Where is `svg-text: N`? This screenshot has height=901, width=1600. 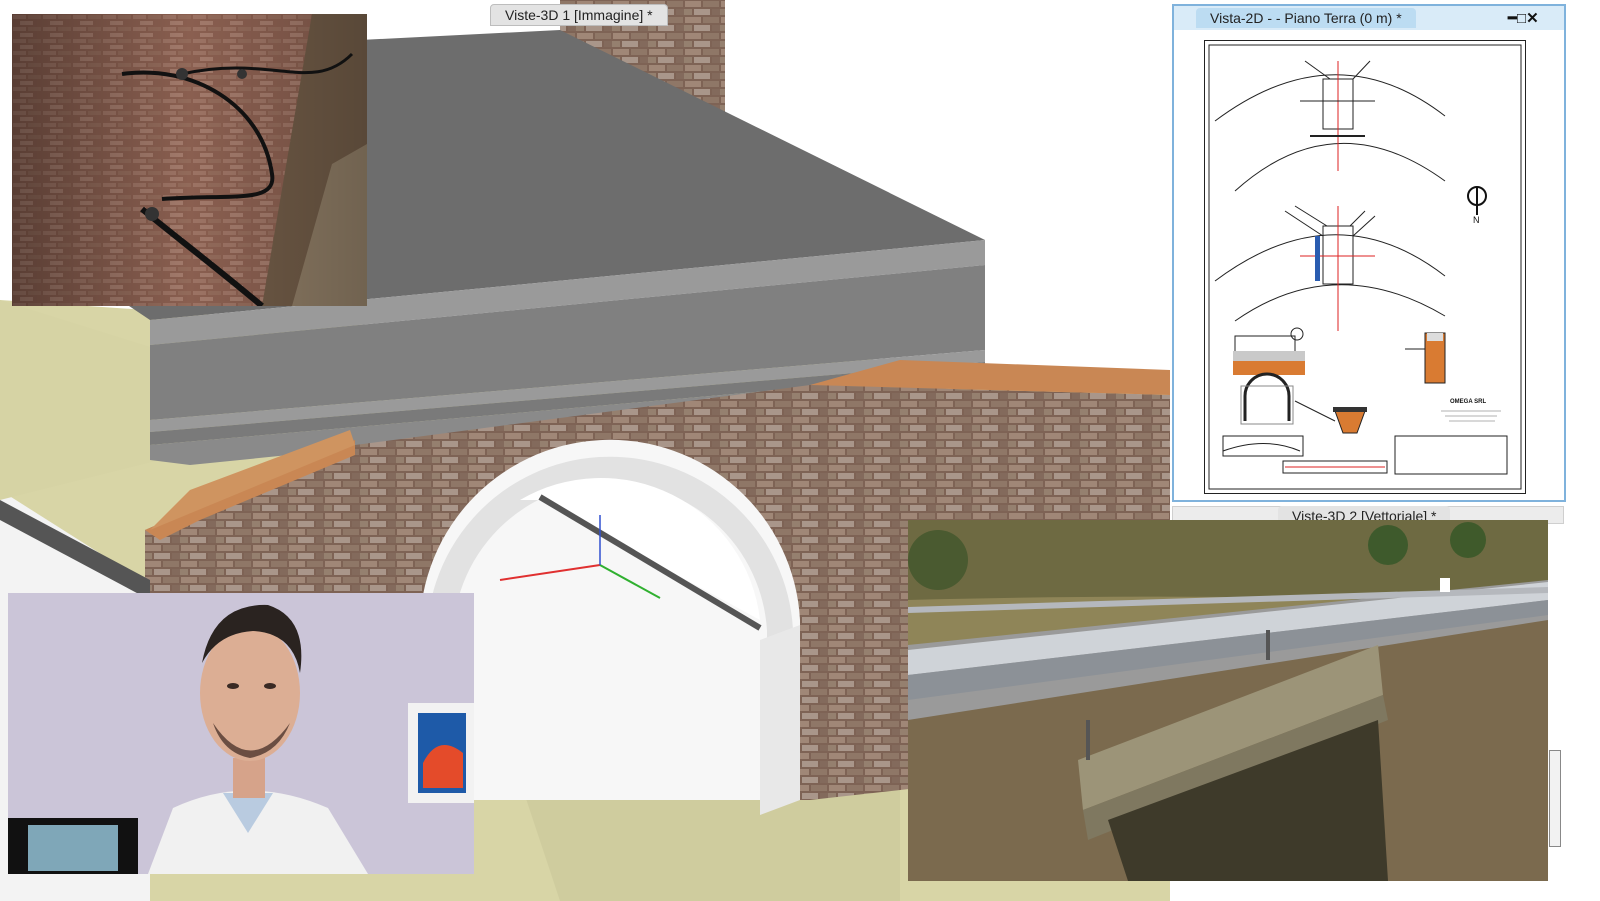 svg-text: N is located at coordinates (1476, 220).